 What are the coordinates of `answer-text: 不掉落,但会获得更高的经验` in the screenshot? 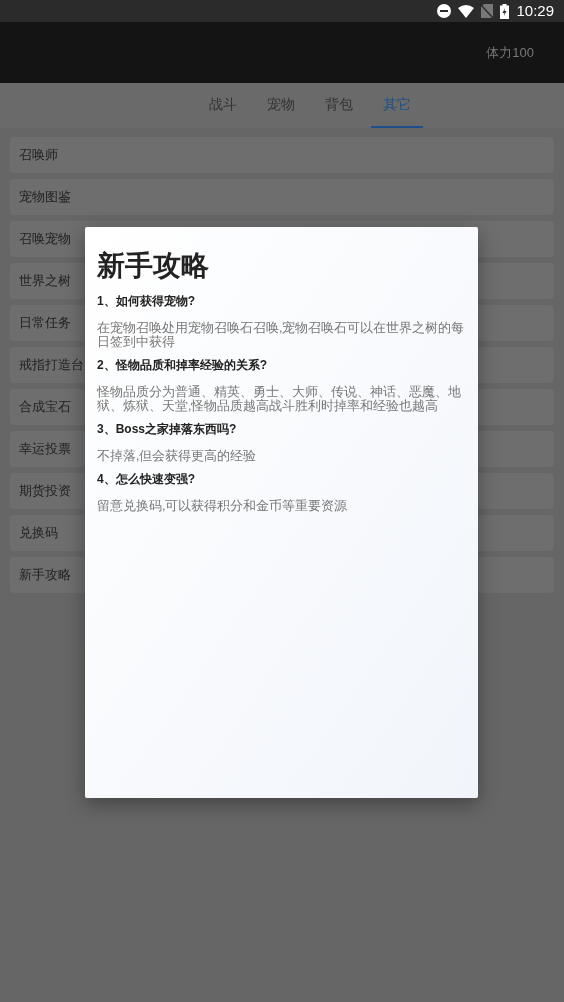 It's located at (177, 456).